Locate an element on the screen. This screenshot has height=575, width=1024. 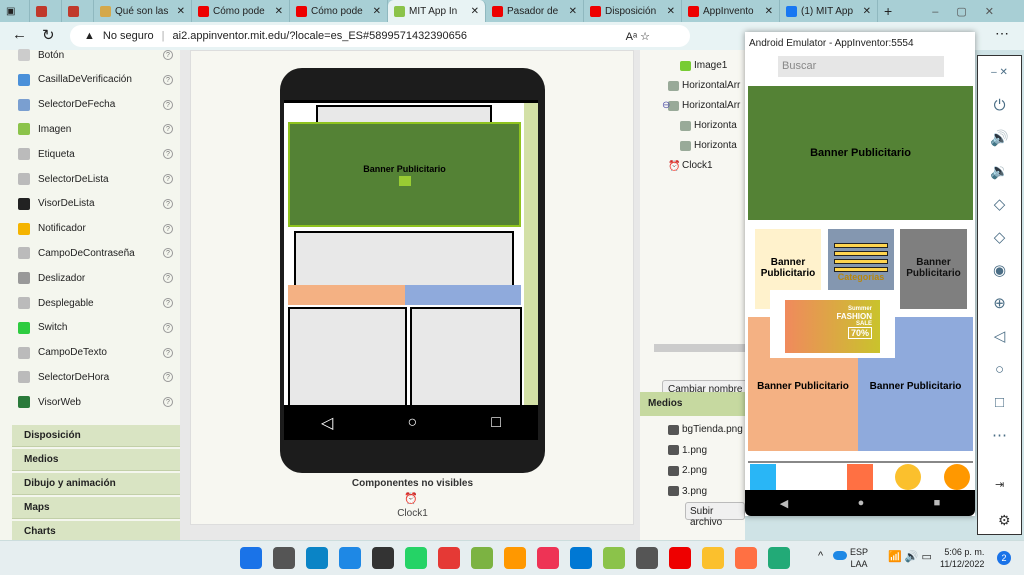
browser-tab: (1) MIT App ✕ is located at coordinates (829, 11).